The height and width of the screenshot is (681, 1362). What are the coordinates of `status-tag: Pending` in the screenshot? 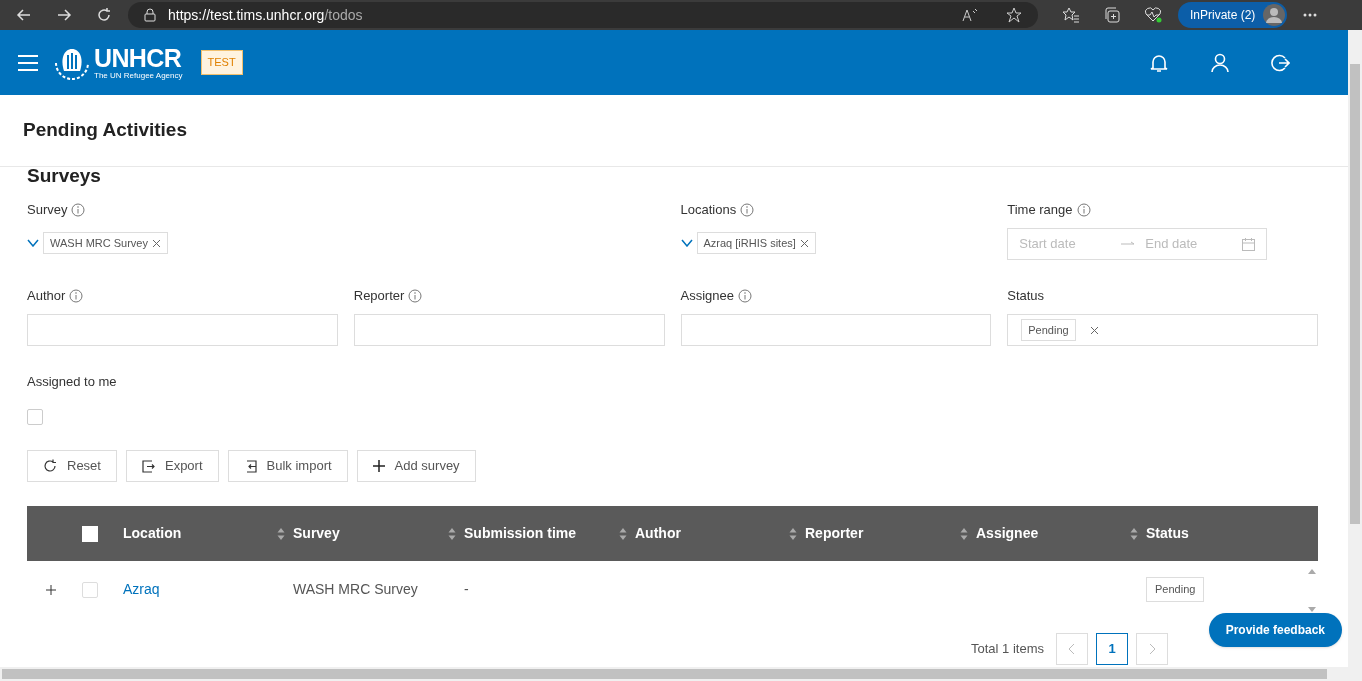 It's located at (1175, 589).